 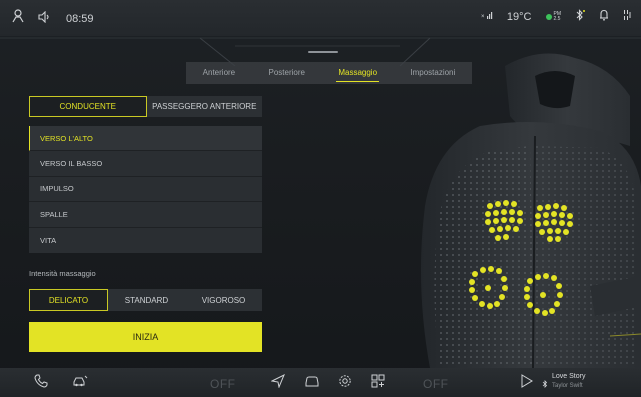 What do you see at coordinates (145, 164) in the screenshot?
I see `massage-mode-downward: VERSO IL BASSO` at bounding box center [145, 164].